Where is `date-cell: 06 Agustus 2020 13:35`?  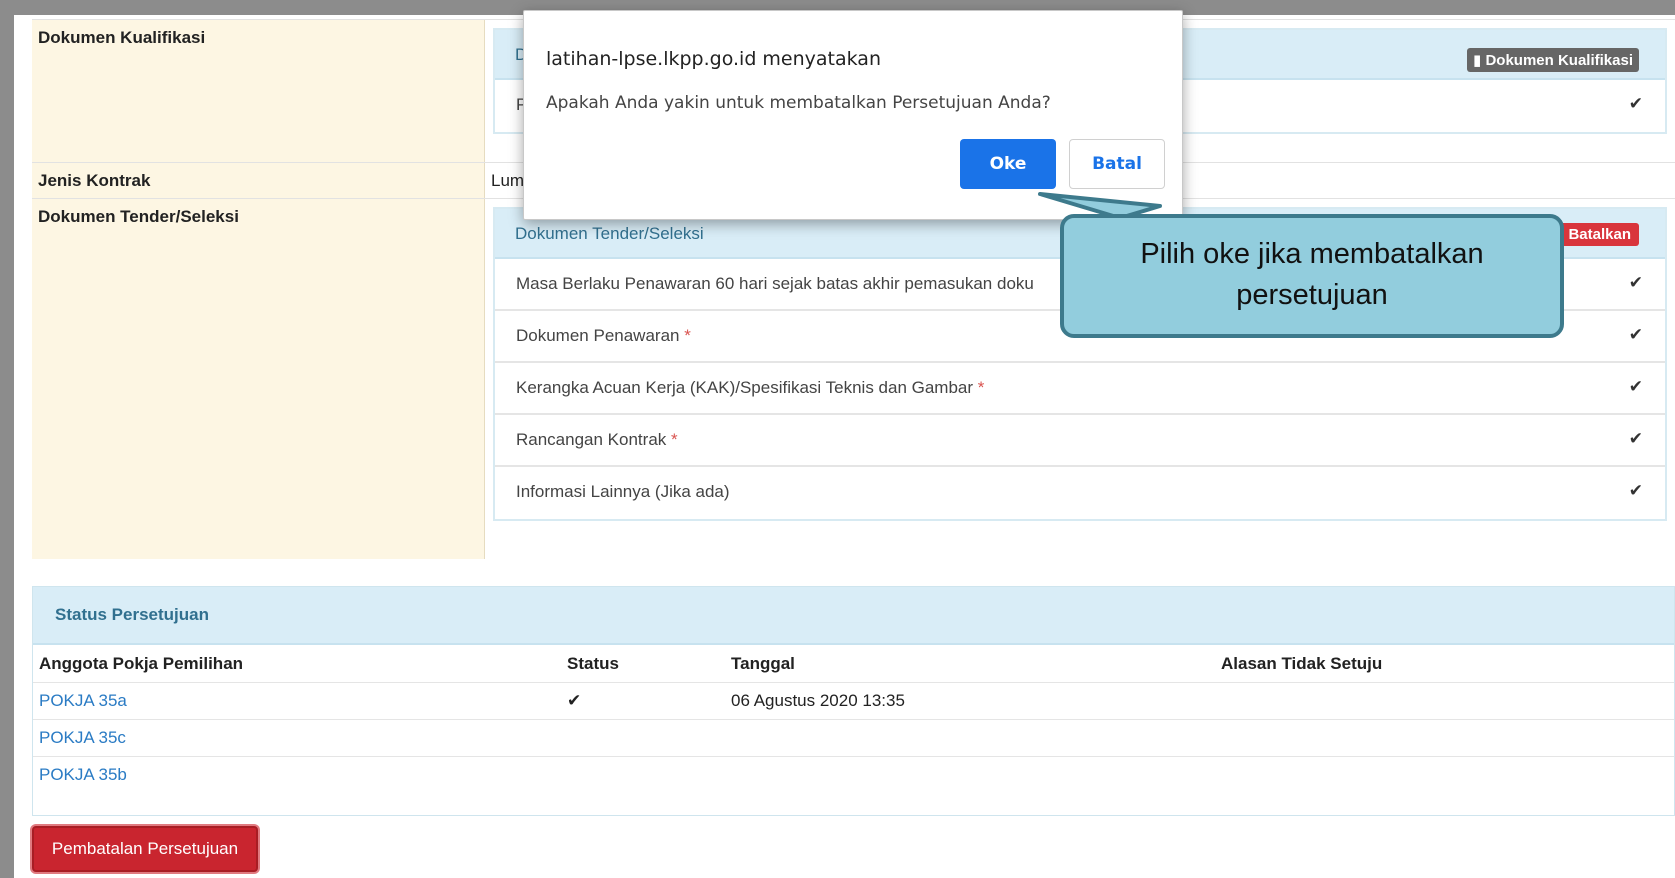 date-cell: 06 Agustus 2020 13:35 is located at coordinates (818, 700).